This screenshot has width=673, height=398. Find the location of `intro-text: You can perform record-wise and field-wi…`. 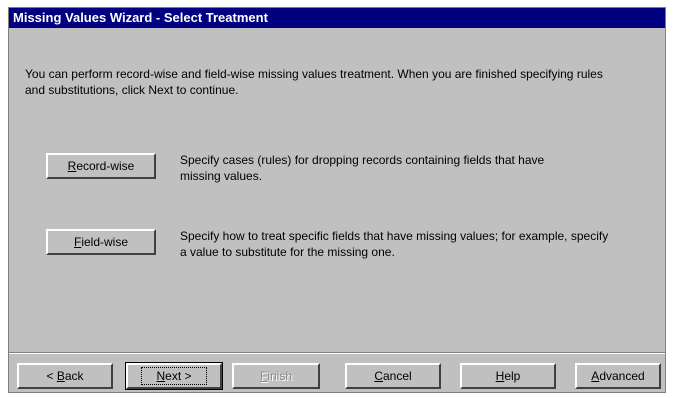

intro-text: You can perform record-wise and field-wi… is located at coordinates (314, 82).